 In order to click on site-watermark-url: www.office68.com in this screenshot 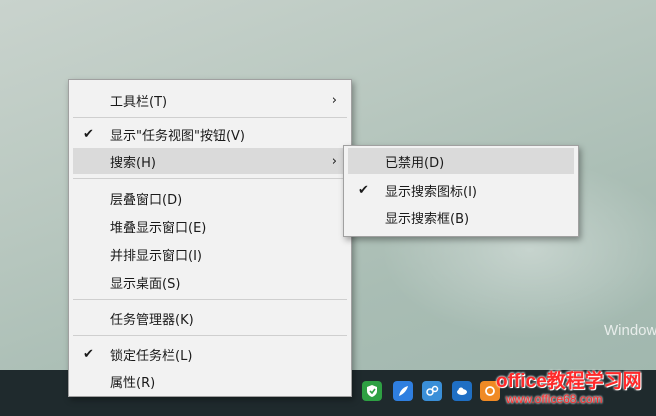, I will do `click(554, 399)`.